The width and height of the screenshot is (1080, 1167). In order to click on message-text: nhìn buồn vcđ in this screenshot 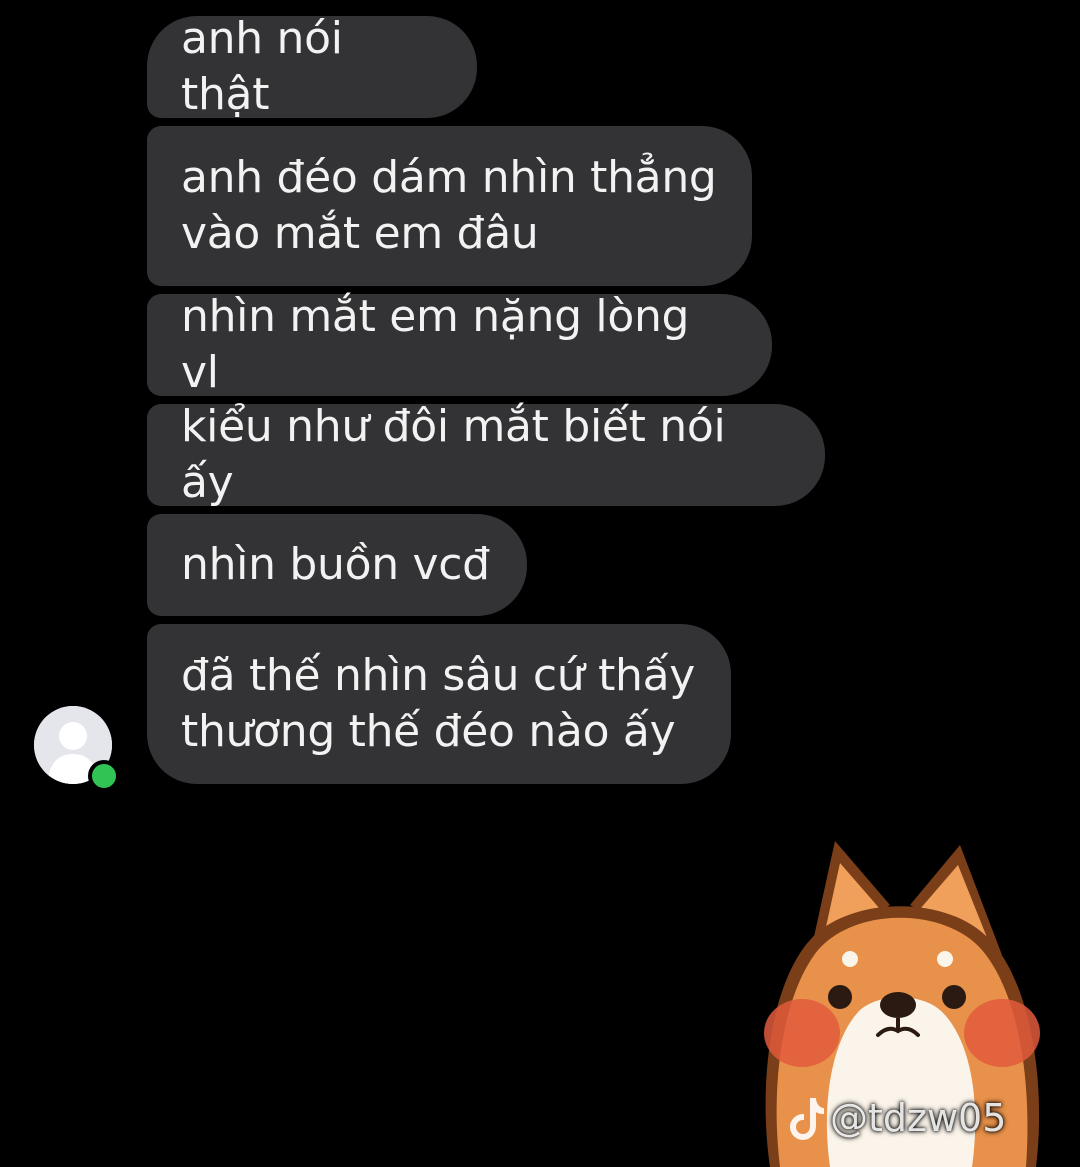, I will do `click(335, 564)`.